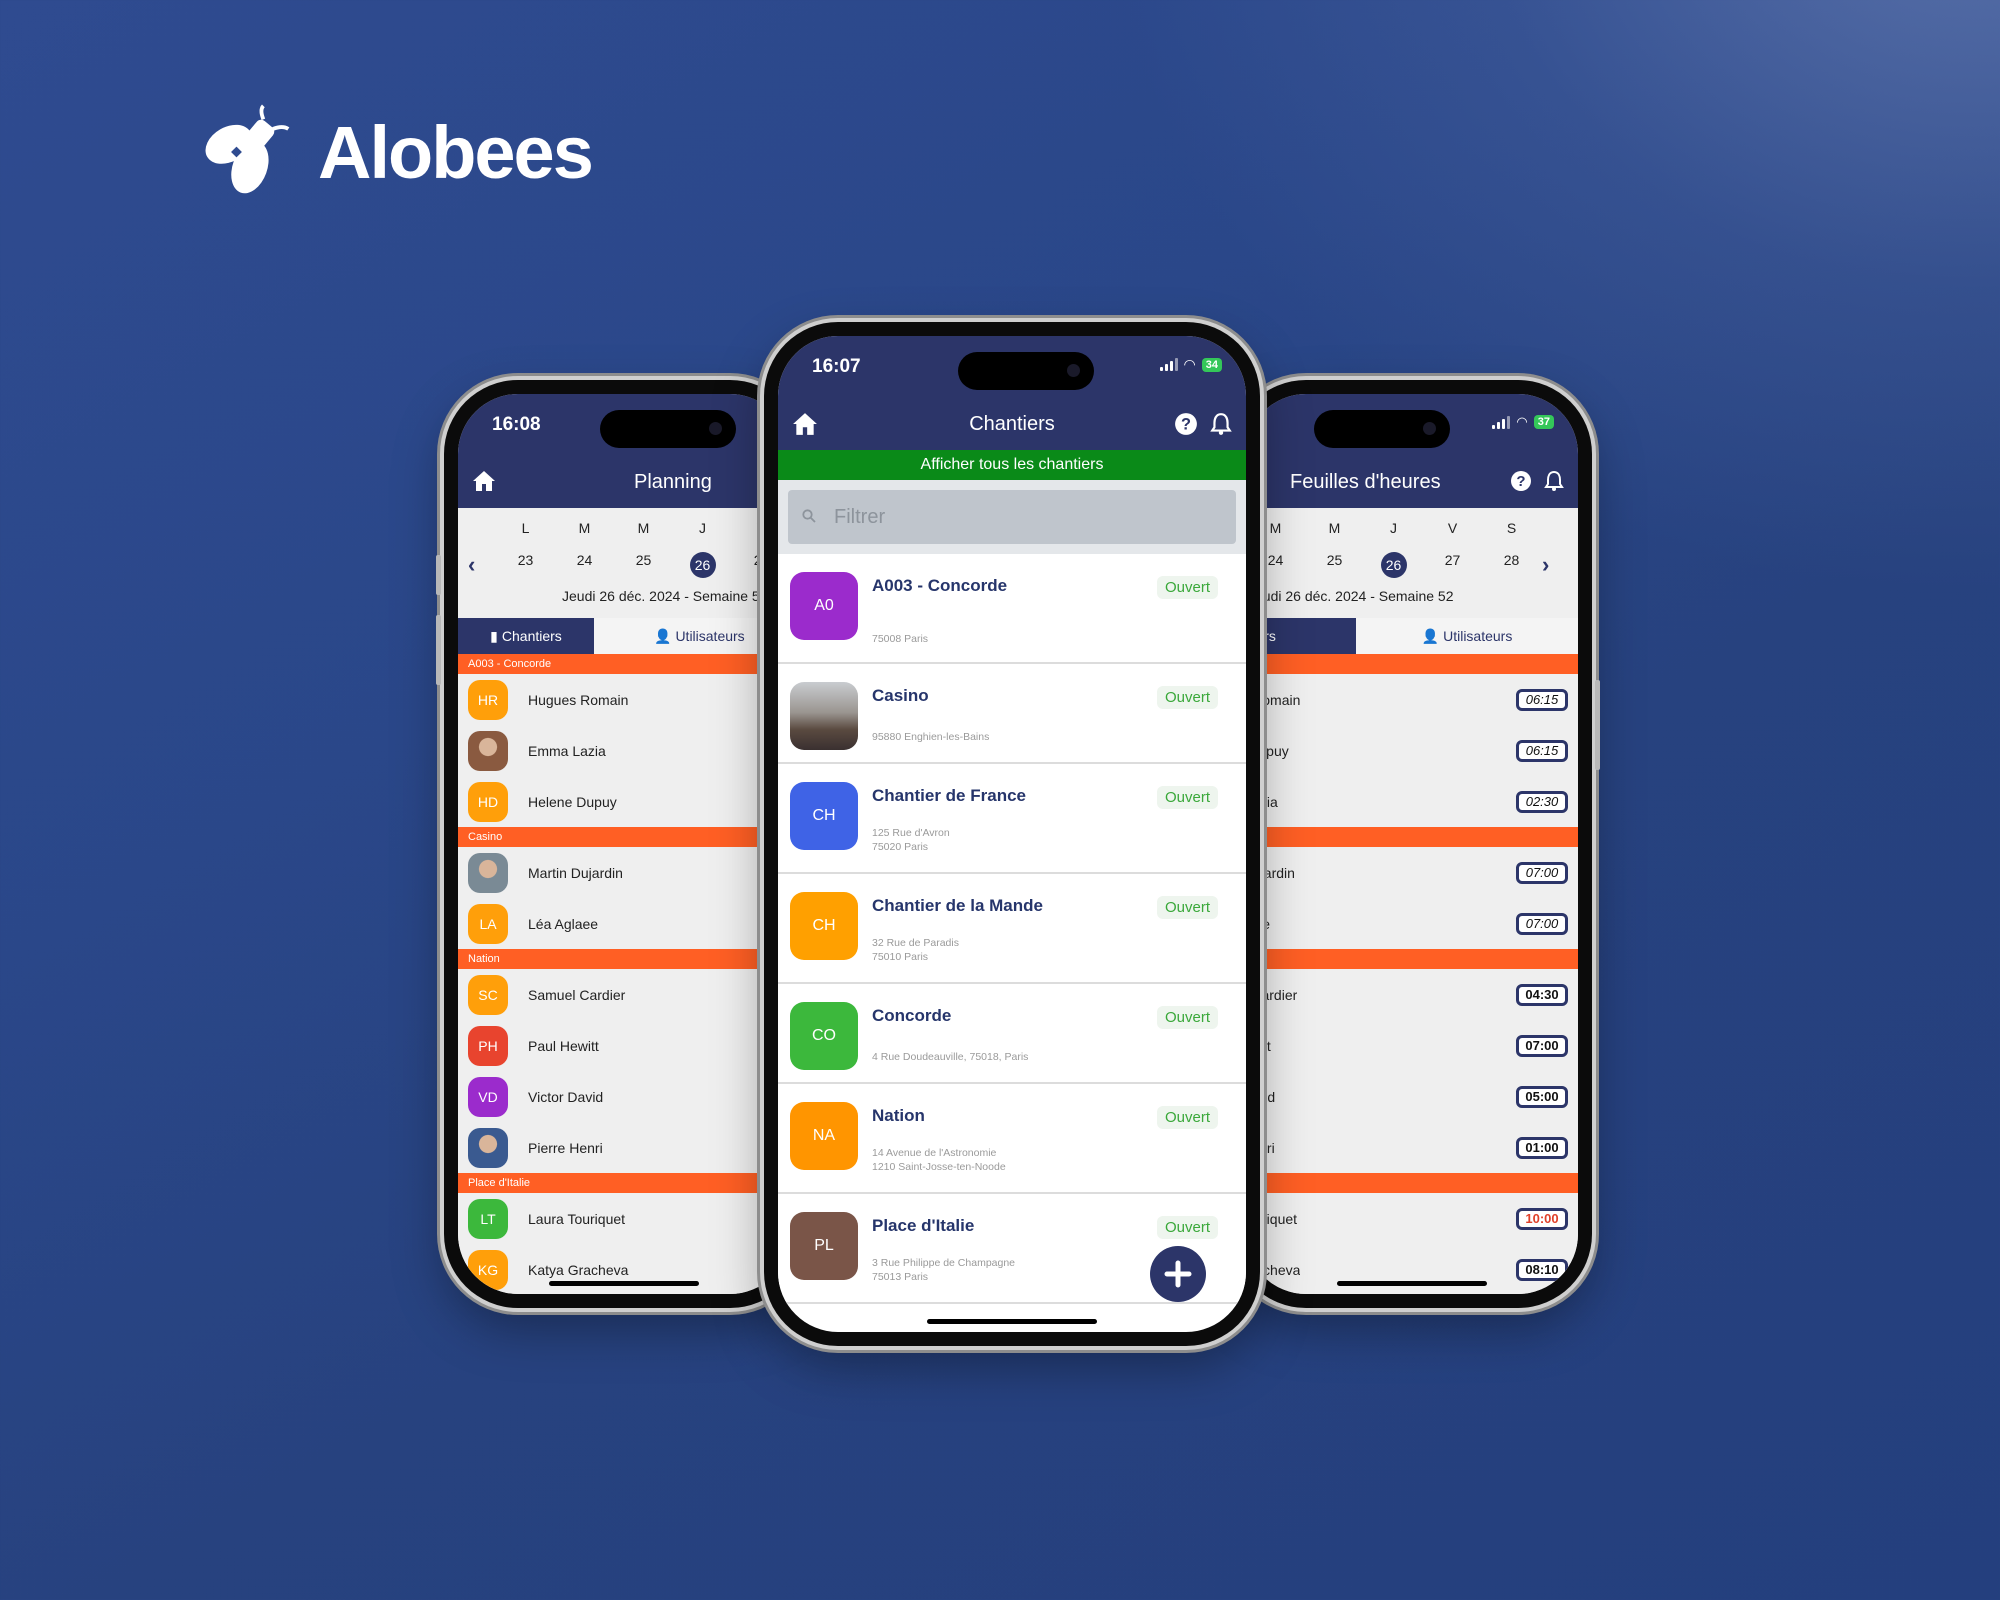  Describe the element at coordinates (1542, 1269) in the screenshot. I see `hours-input: 08:10` at that location.